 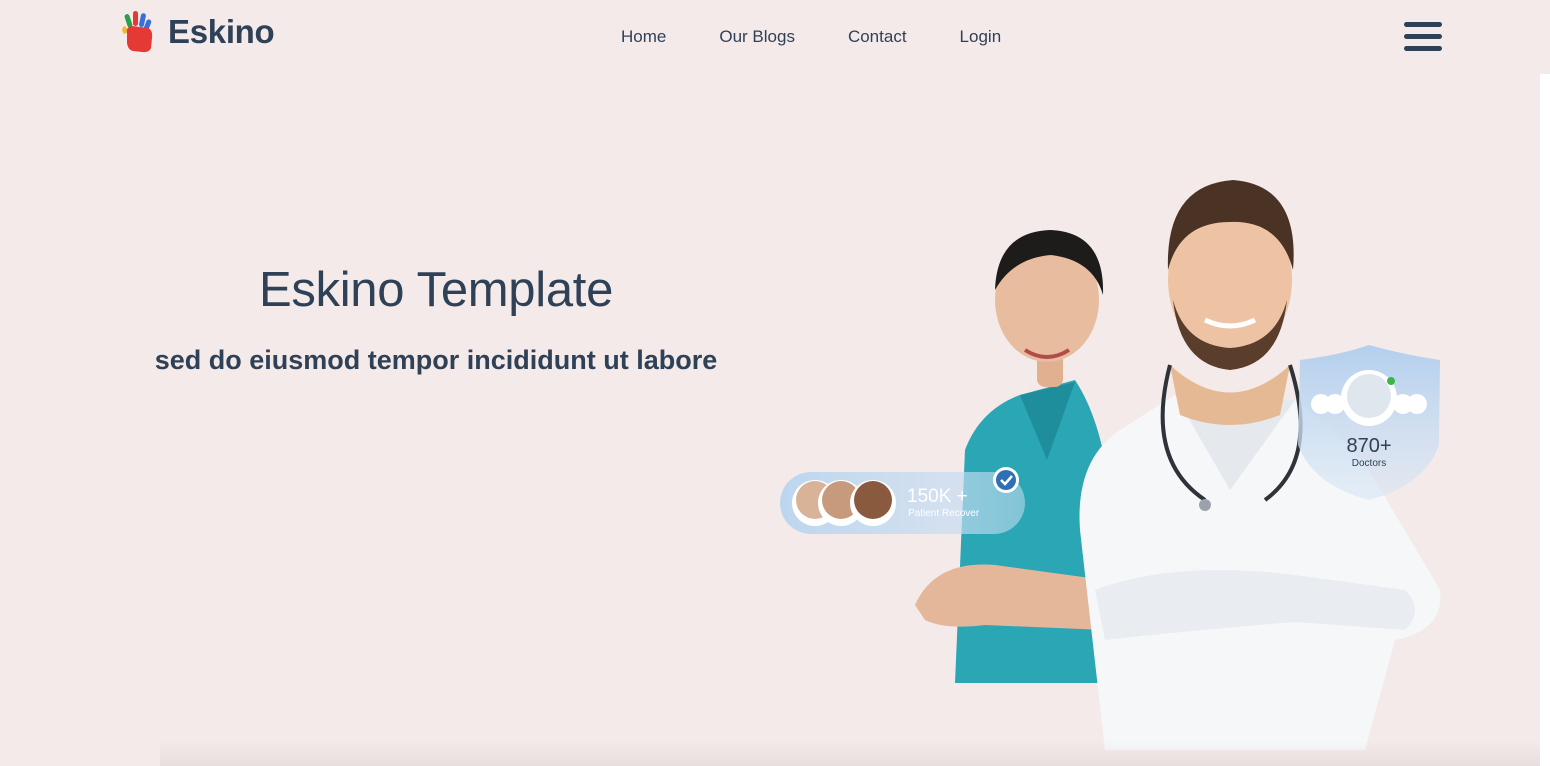 I want to click on nav-link-our-blogs: Our Blogs, so click(x=757, y=37).